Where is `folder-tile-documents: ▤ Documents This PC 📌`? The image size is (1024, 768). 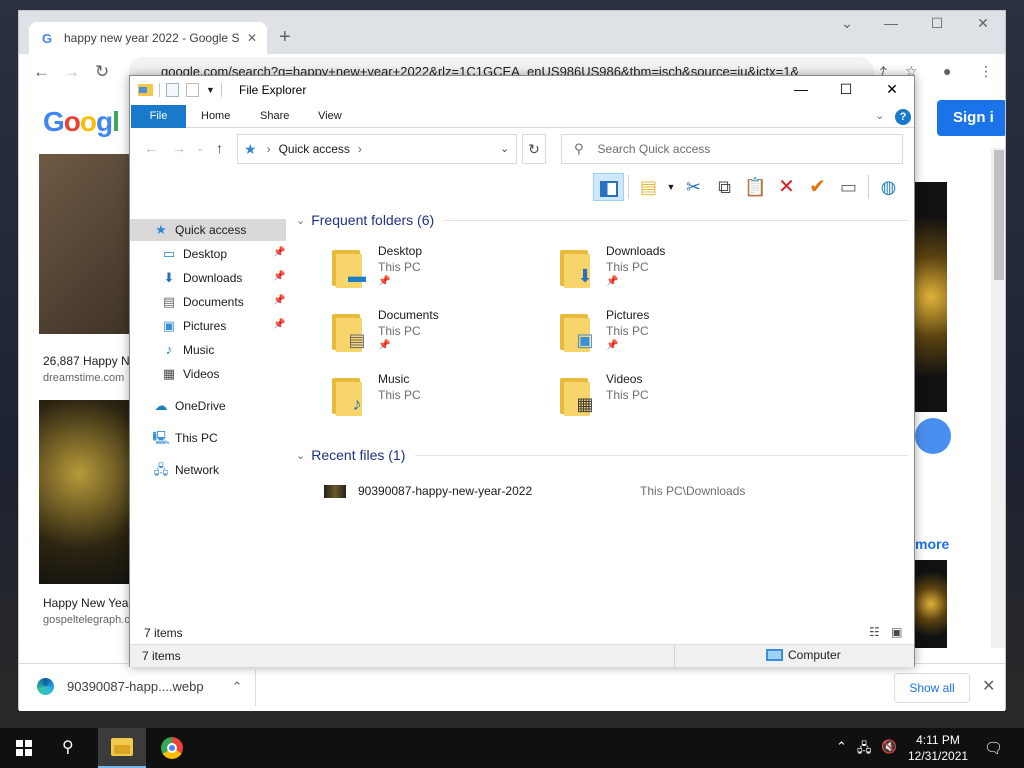
folder-tile-documents: ▤ Documents This PC 📌 is located at coordinates (442, 336).